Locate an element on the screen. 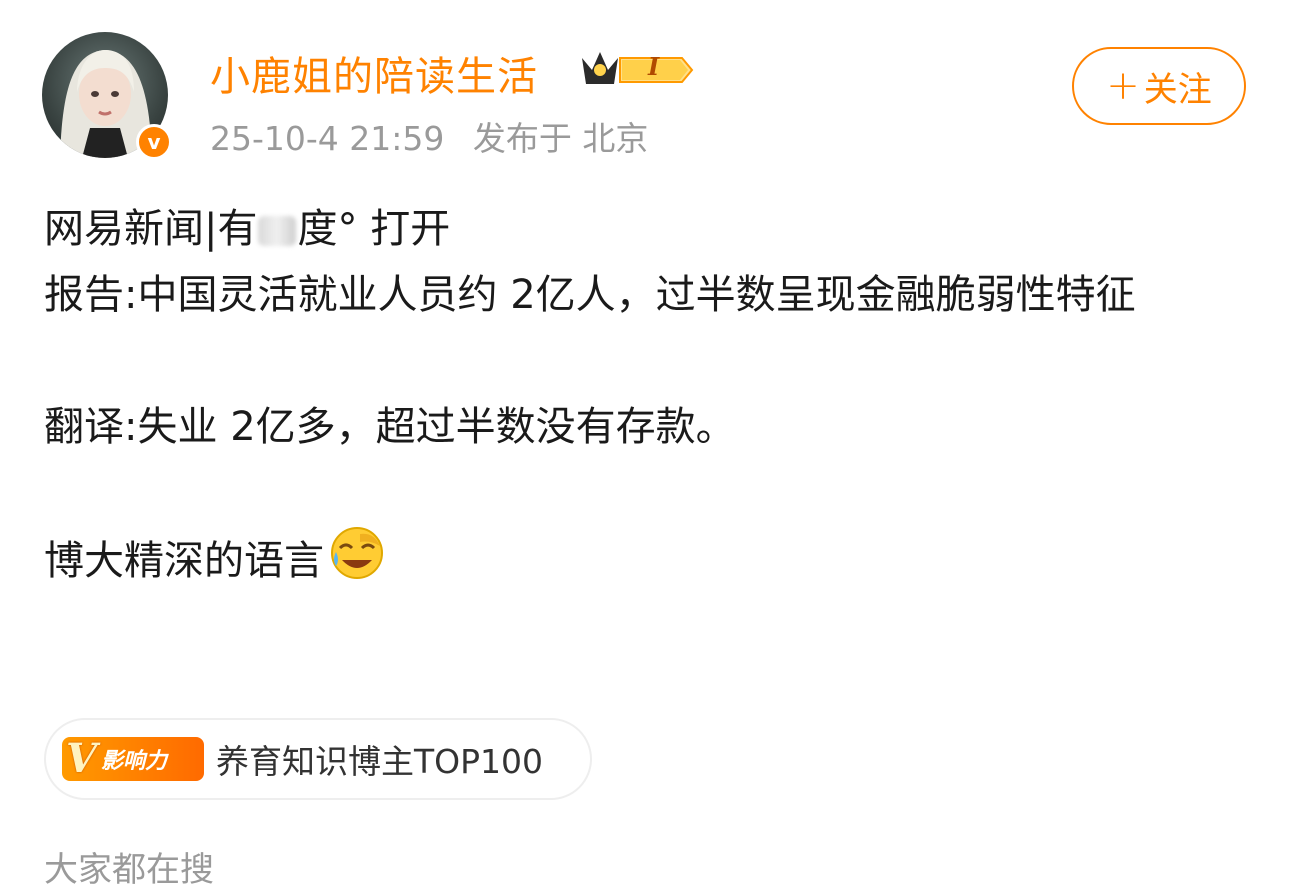 The width and height of the screenshot is (1290, 894). blurred-text is located at coordinates (277, 231).